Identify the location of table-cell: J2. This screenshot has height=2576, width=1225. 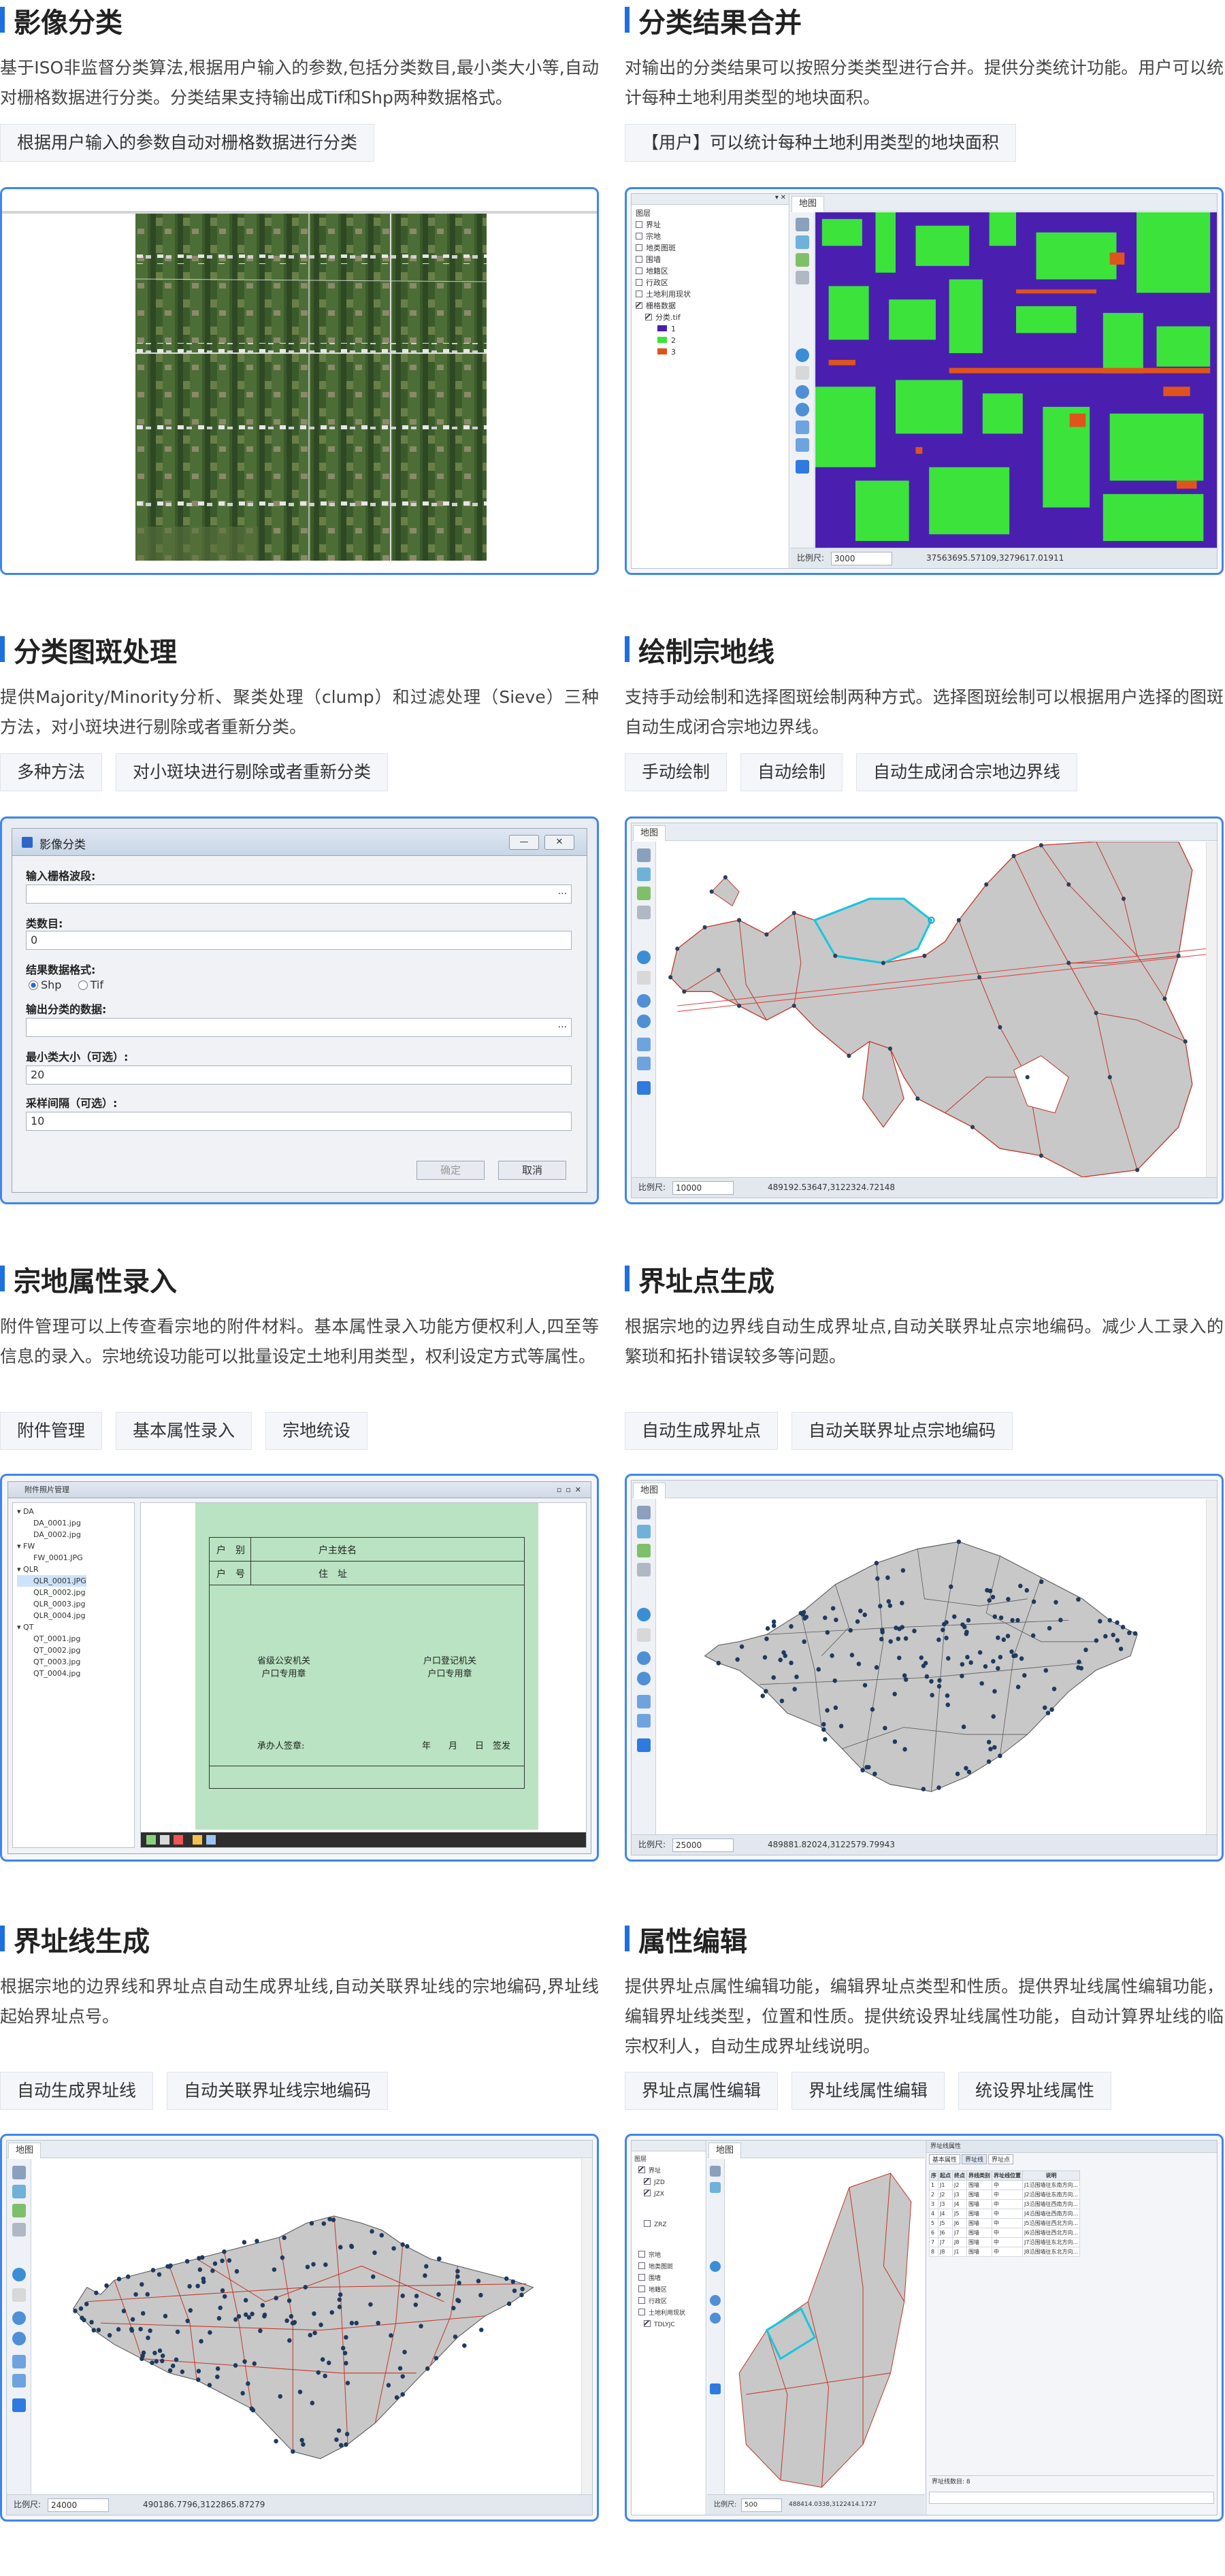
(959, 2185).